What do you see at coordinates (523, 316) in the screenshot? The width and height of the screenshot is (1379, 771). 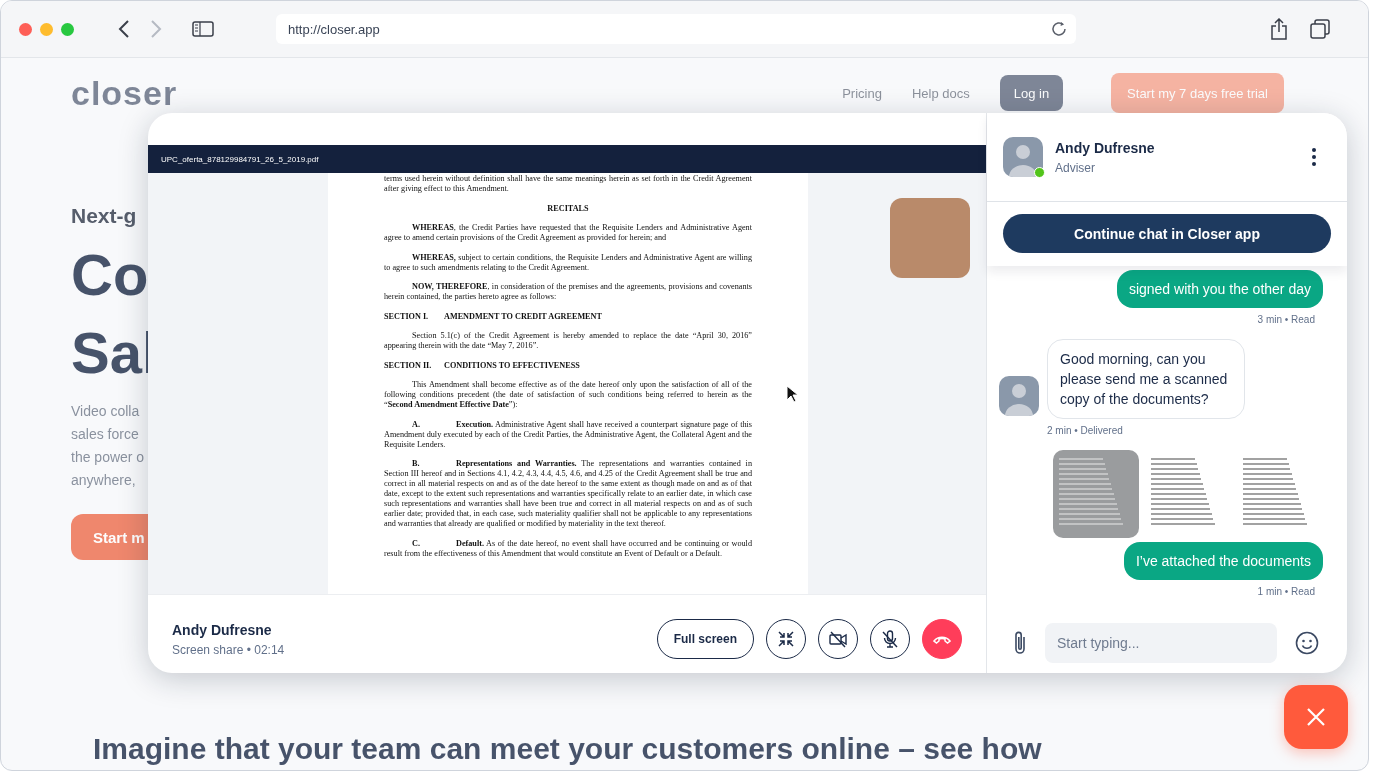 I see `section-title: AMENDMENT TO CREDIT AGREEMENT` at bounding box center [523, 316].